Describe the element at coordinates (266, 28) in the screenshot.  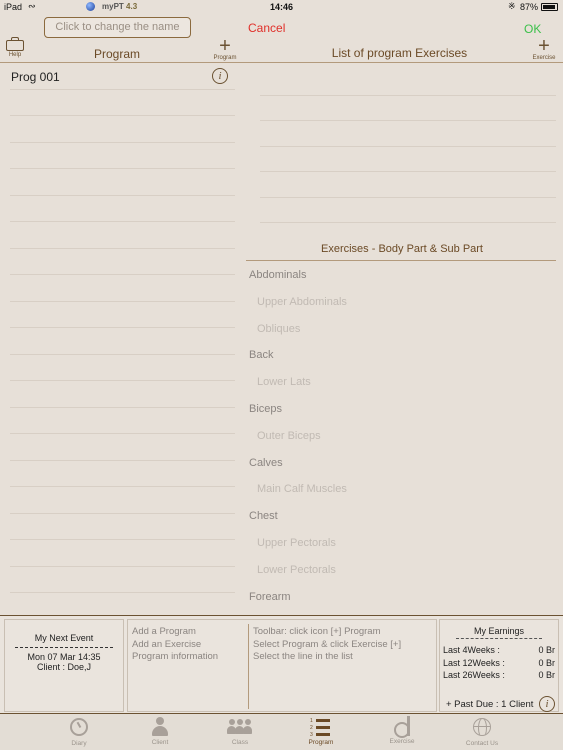
I see `cancel-button: Cancel` at that location.